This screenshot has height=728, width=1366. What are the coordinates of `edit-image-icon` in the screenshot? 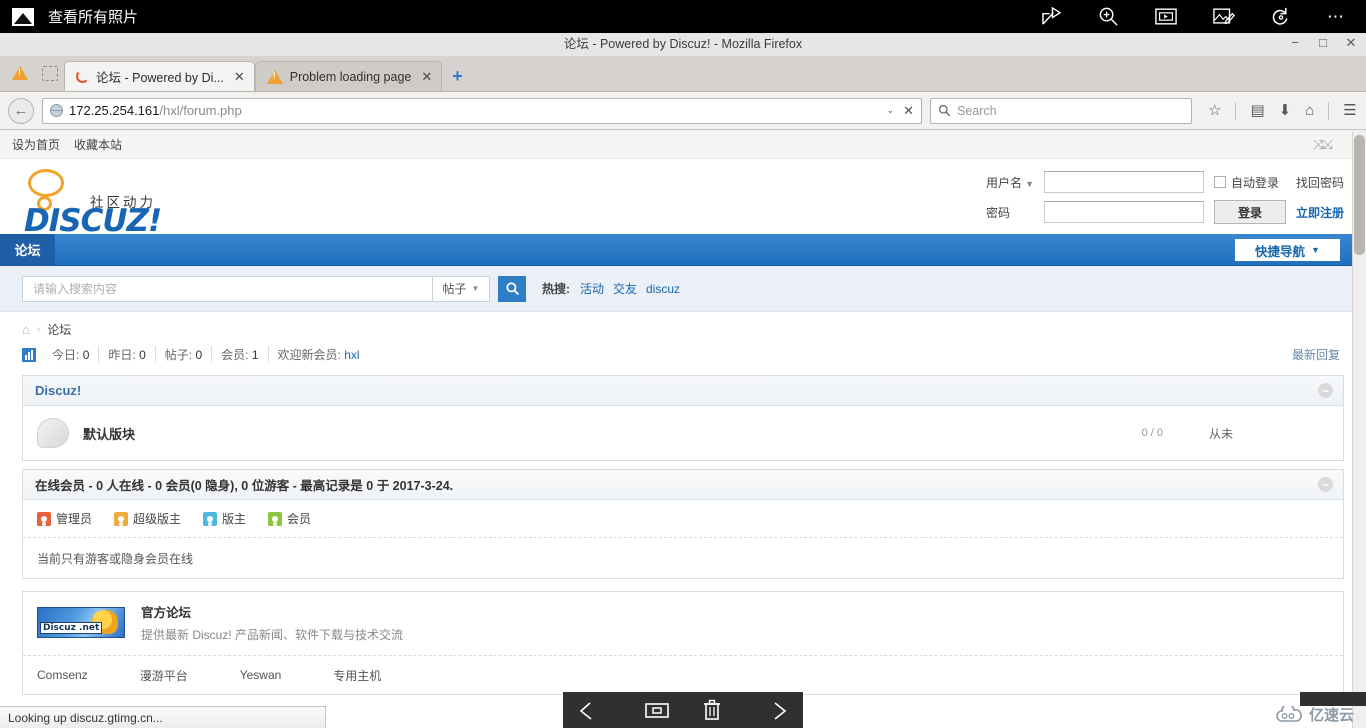 It's located at (1224, 16).